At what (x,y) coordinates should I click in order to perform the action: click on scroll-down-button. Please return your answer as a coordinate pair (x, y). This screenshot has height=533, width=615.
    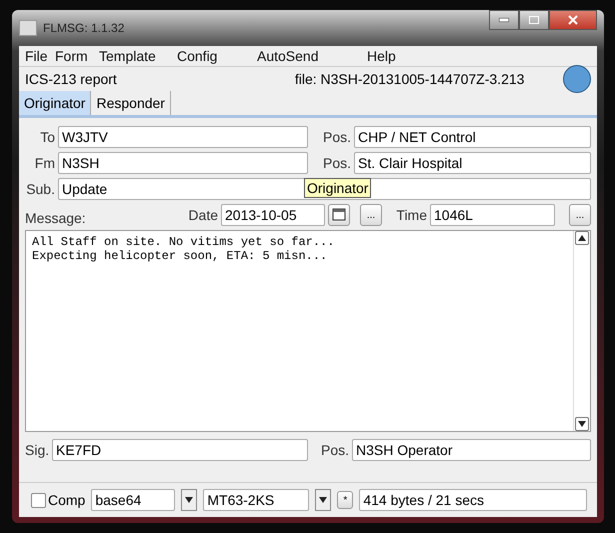
    Looking at the image, I should click on (582, 424).